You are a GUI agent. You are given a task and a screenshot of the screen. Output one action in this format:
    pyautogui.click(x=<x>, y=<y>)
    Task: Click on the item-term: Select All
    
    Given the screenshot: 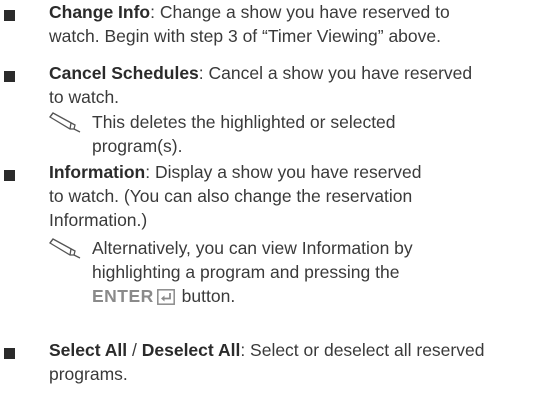 What is the action you would take?
    pyautogui.click(x=88, y=350)
    